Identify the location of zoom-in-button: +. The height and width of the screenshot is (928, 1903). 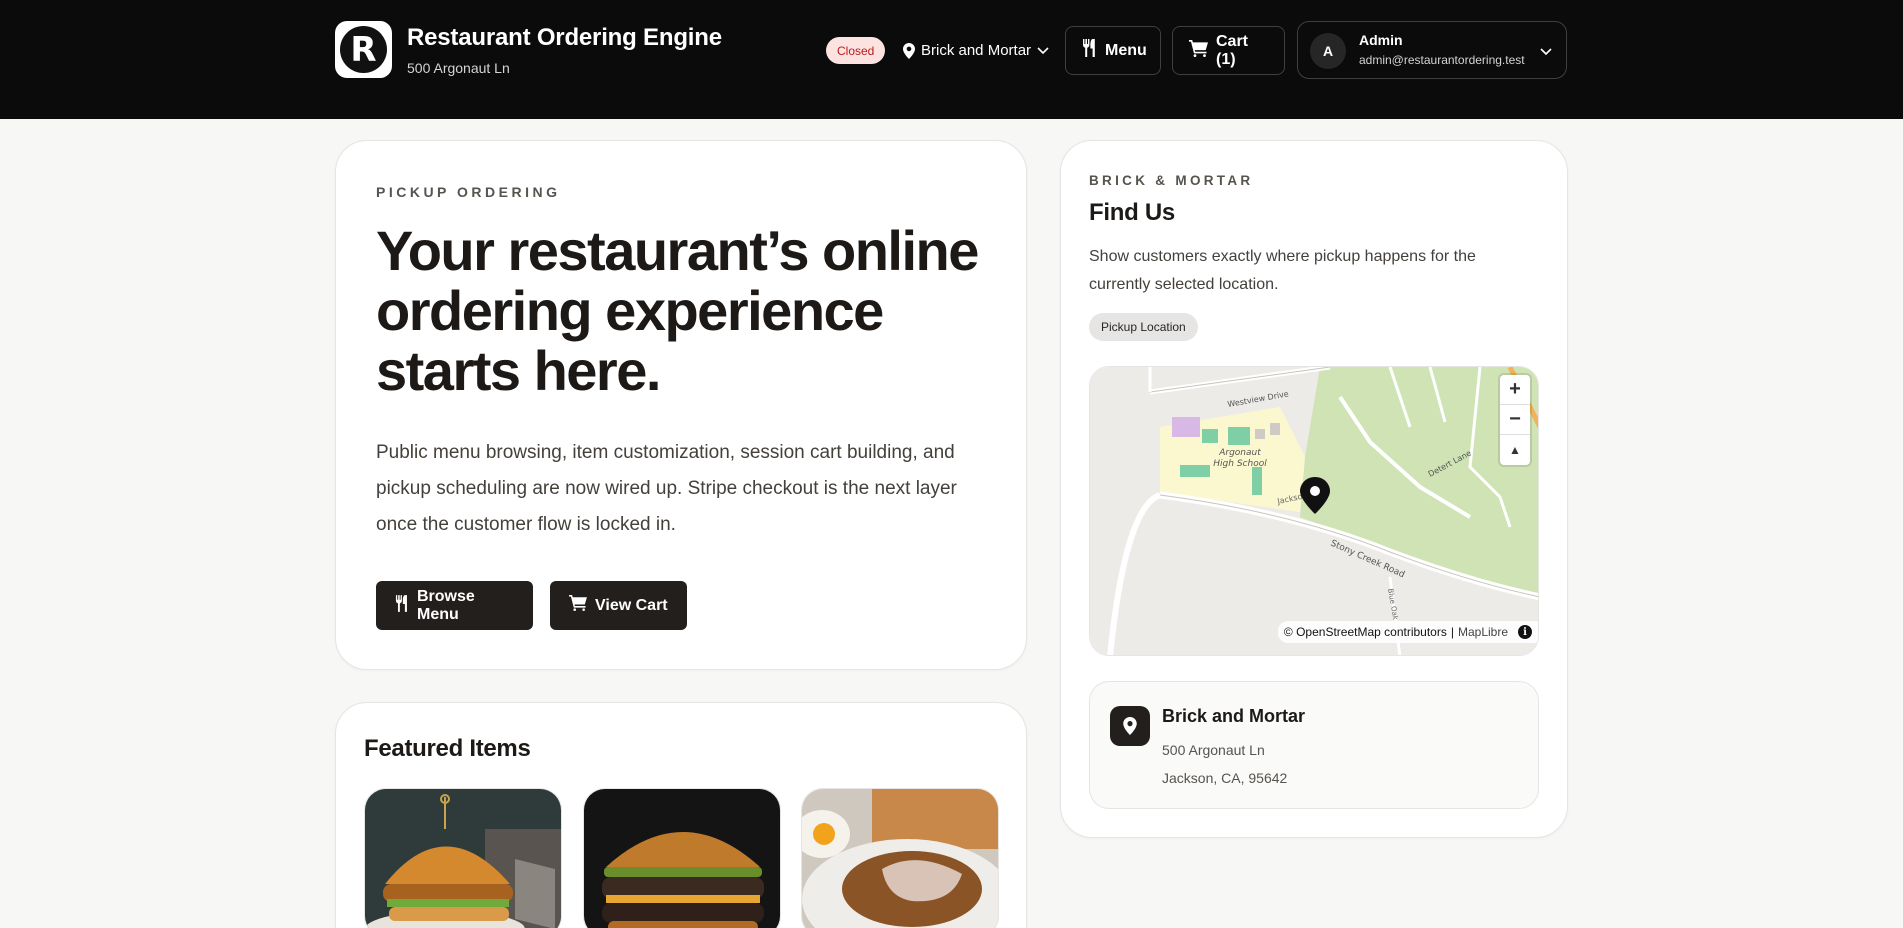
(1515, 390).